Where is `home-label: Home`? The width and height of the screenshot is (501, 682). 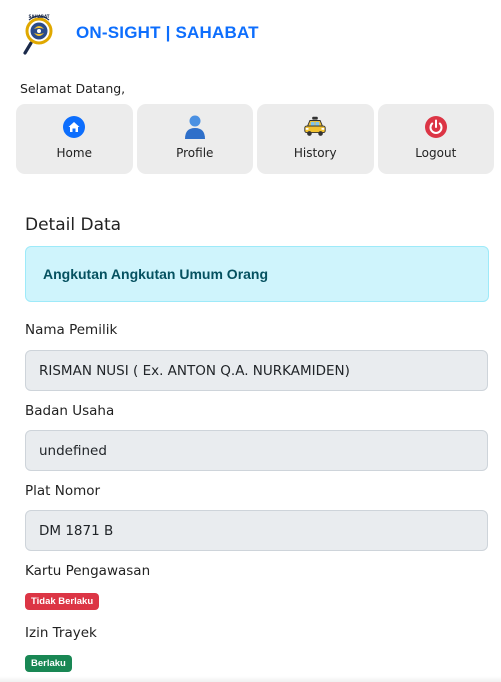 home-label: Home is located at coordinates (74, 153).